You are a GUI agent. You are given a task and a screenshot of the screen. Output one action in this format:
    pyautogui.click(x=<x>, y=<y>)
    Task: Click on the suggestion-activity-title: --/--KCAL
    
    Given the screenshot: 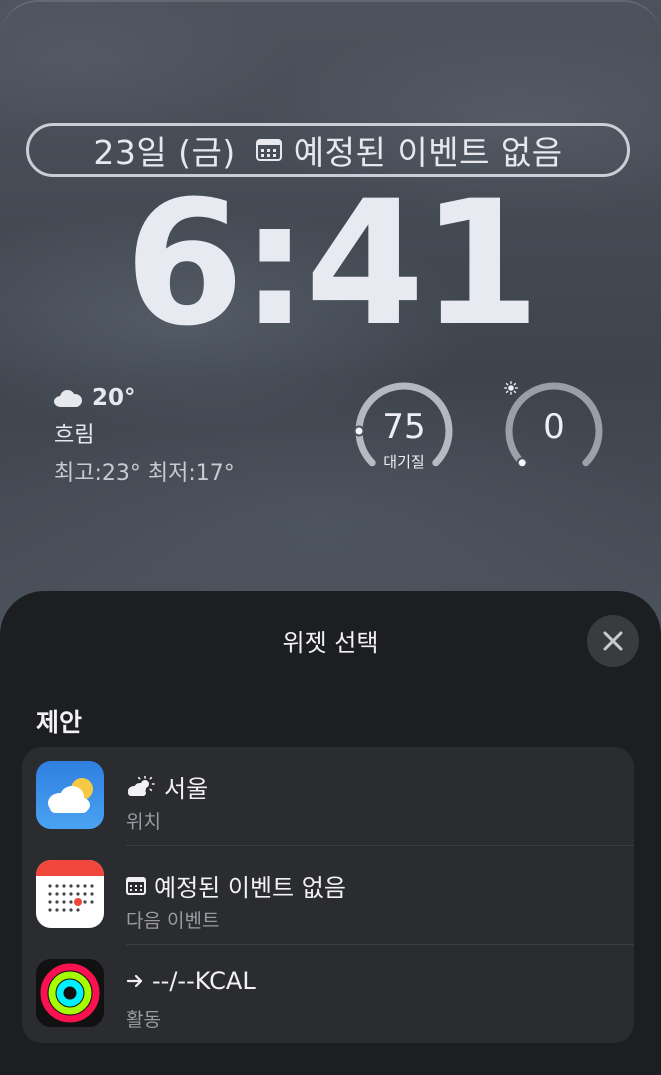 What is the action you would take?
    pyautogui.click(x=204, y=981)
    